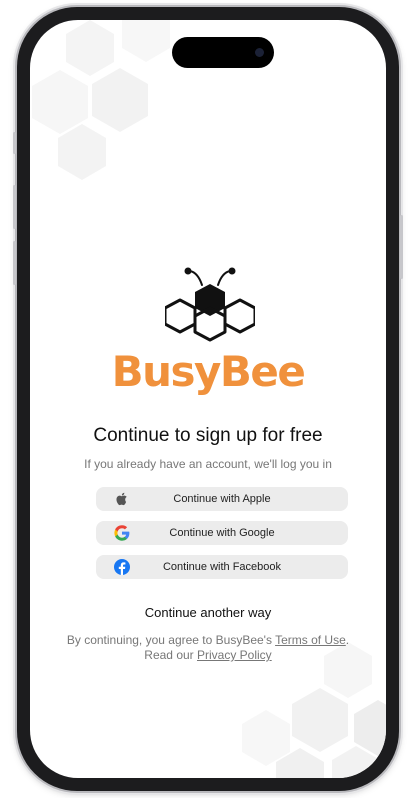 This screenshot has width=417, height=798. I want to click on legal-prefix: By continuing, you agree to BusyBee's, so click(171, 640).